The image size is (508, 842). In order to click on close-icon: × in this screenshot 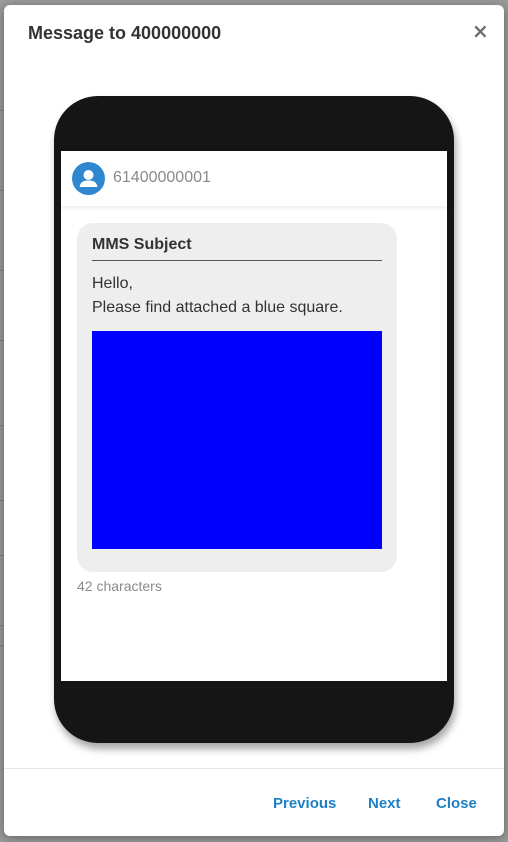, I will do `click(480, 31)`.